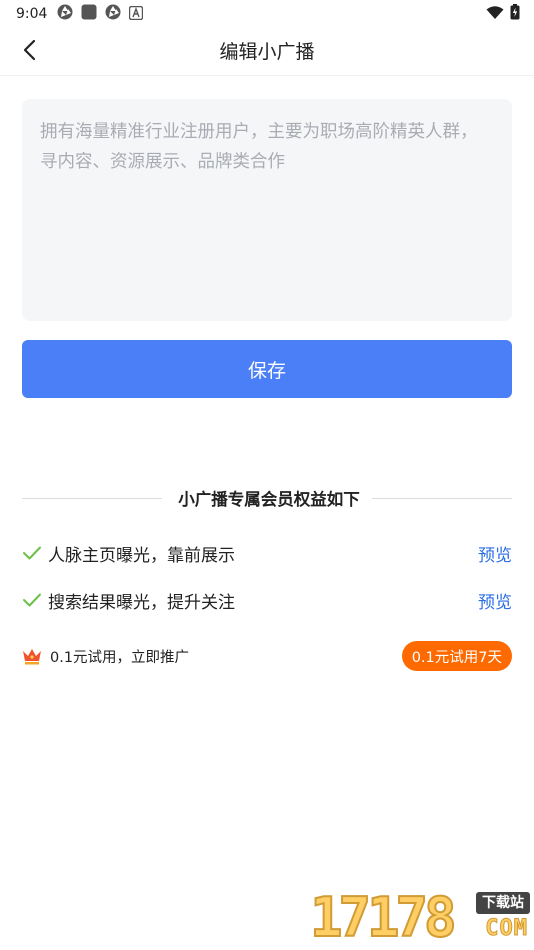  What do you see at coordinates (120, 657) in the screenshot?
I see `trial-text: 0.1元试用，立即推广` at bounding box center [120, 657].